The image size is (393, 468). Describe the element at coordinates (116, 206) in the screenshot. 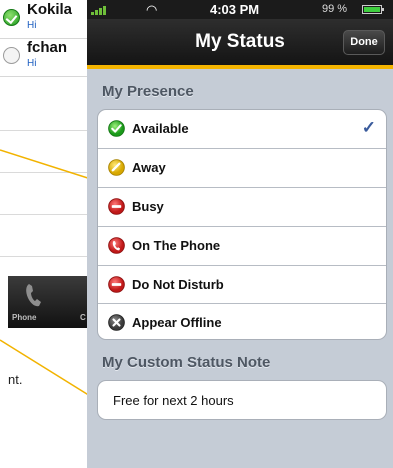

I see `busy-red-icon` at that location.